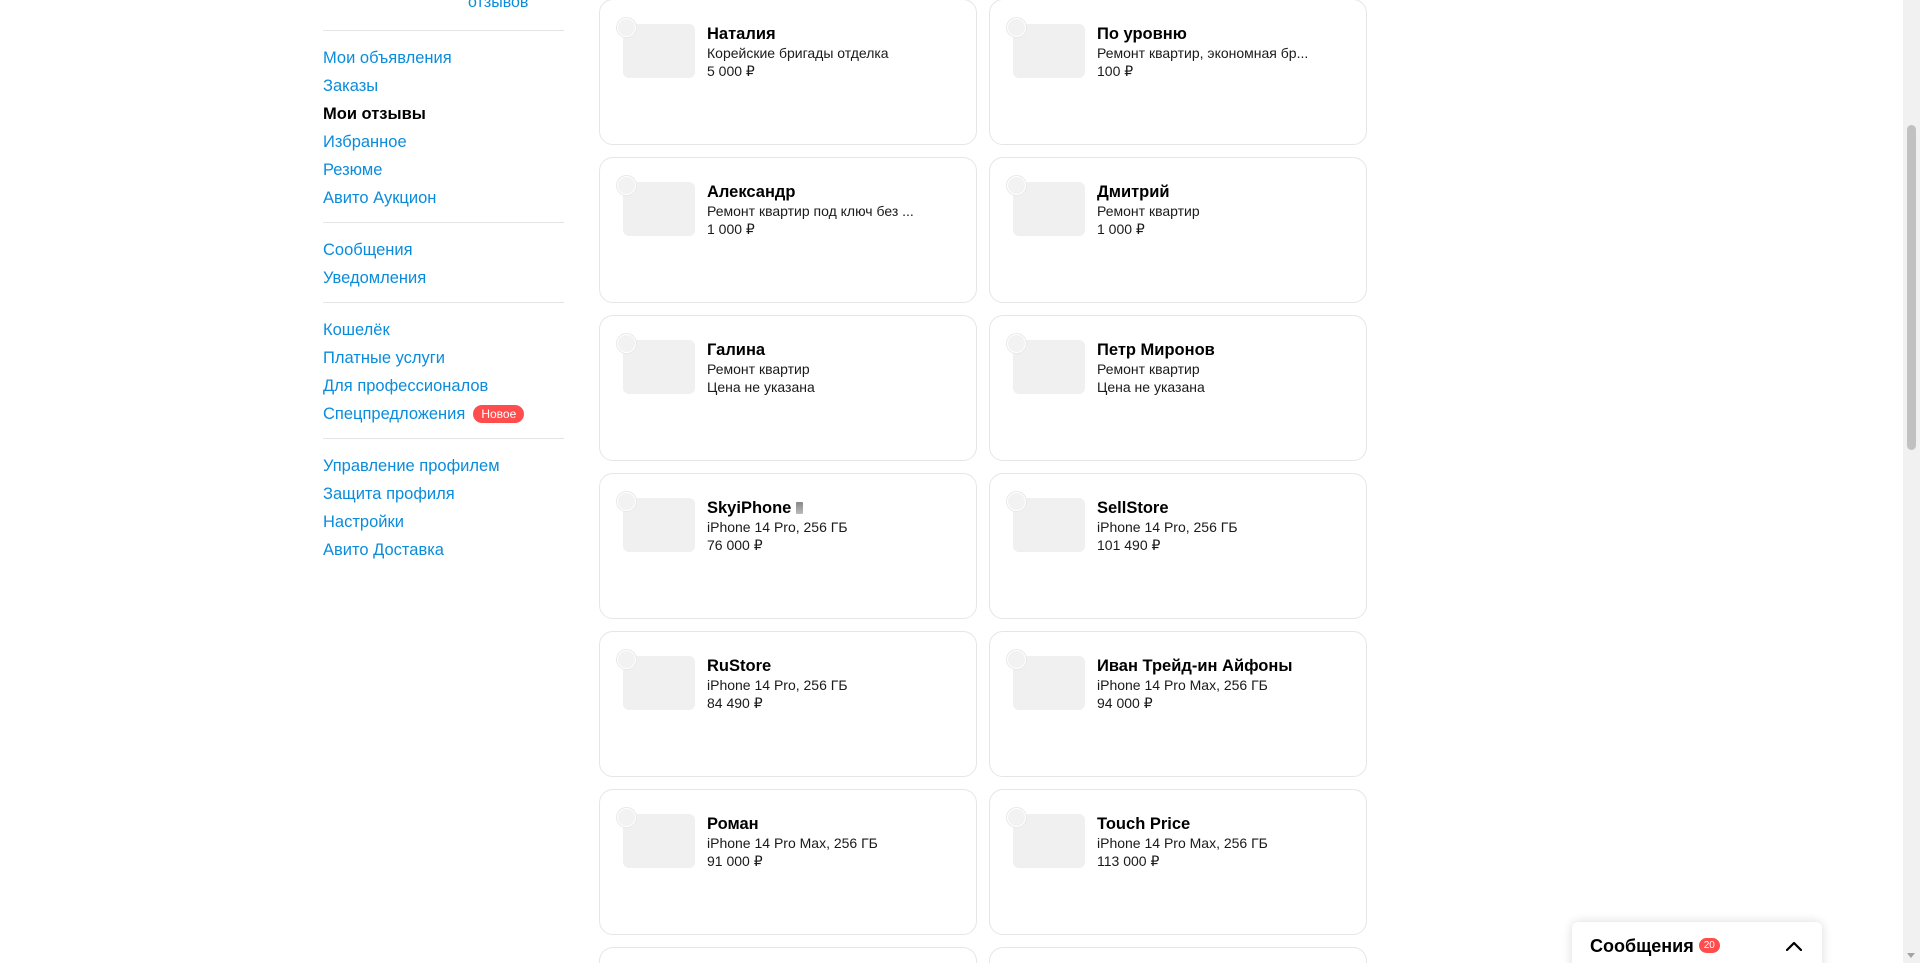  I want to click on review-card: SellStore iPhone 14 Pro, 256 ГБ 101 490 ₽, so click(1178, 546).